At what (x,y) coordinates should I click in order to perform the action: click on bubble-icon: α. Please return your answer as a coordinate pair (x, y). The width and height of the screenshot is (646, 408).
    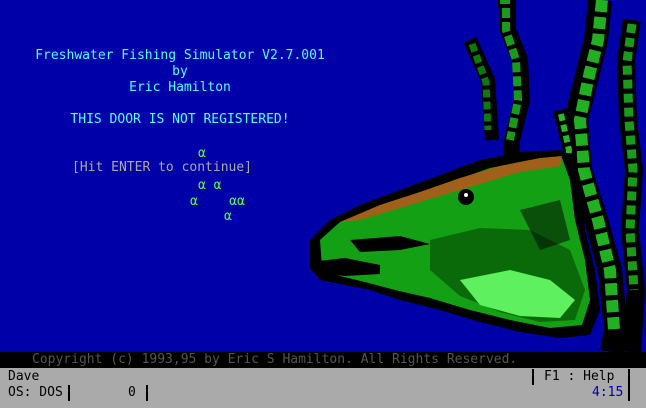
    Looking at the image, I should click on (228, 216).